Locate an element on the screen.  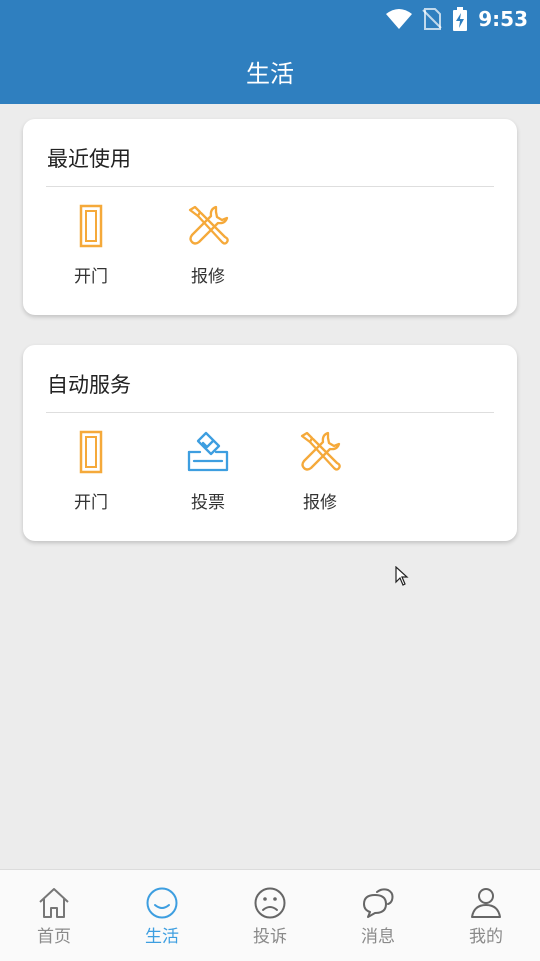
person-icon is located at coordinates (486, 903).